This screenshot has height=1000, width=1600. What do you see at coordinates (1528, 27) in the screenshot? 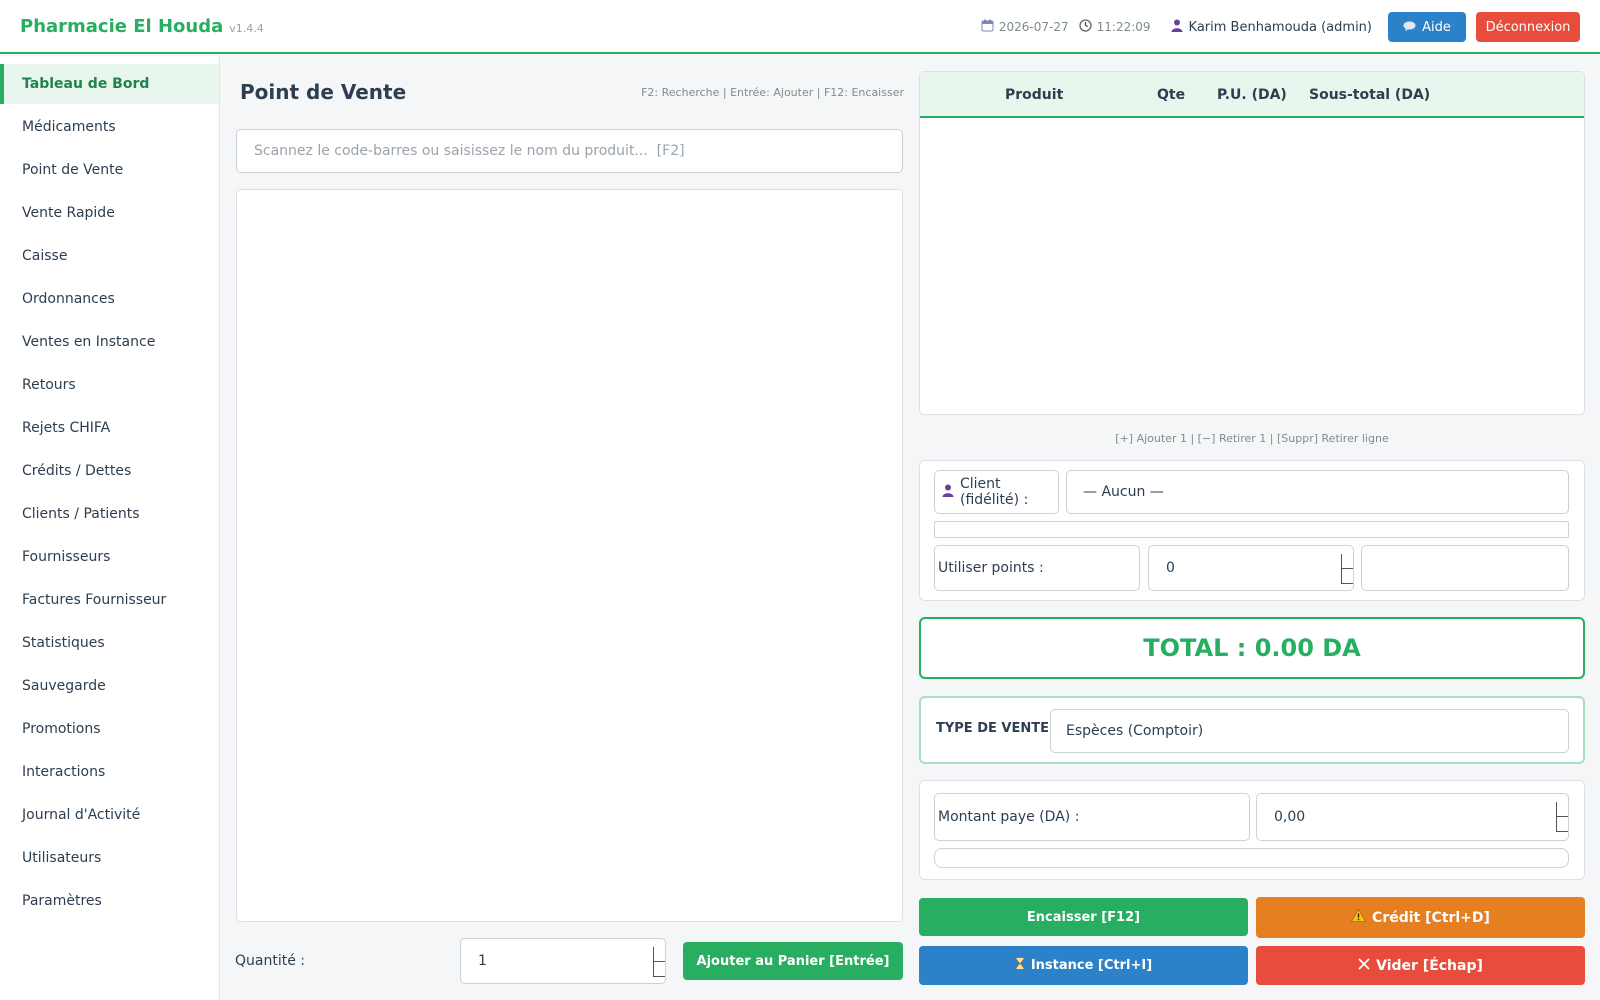
I see `logout-button: Déconnexion` at bounding box center [1528, 27].